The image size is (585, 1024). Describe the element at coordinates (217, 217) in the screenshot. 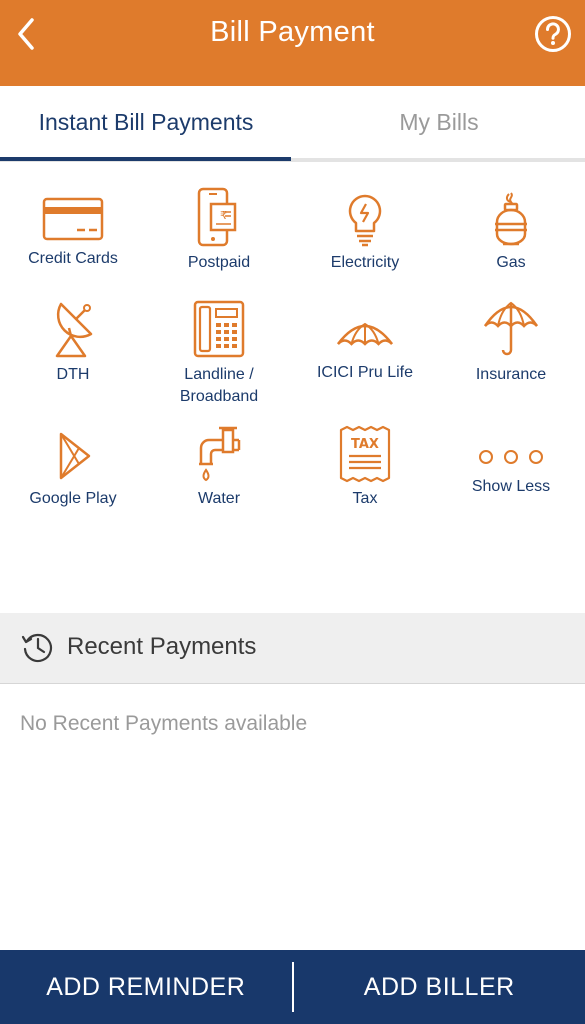

I see `mobile-bill-icon: ₹` at that location.